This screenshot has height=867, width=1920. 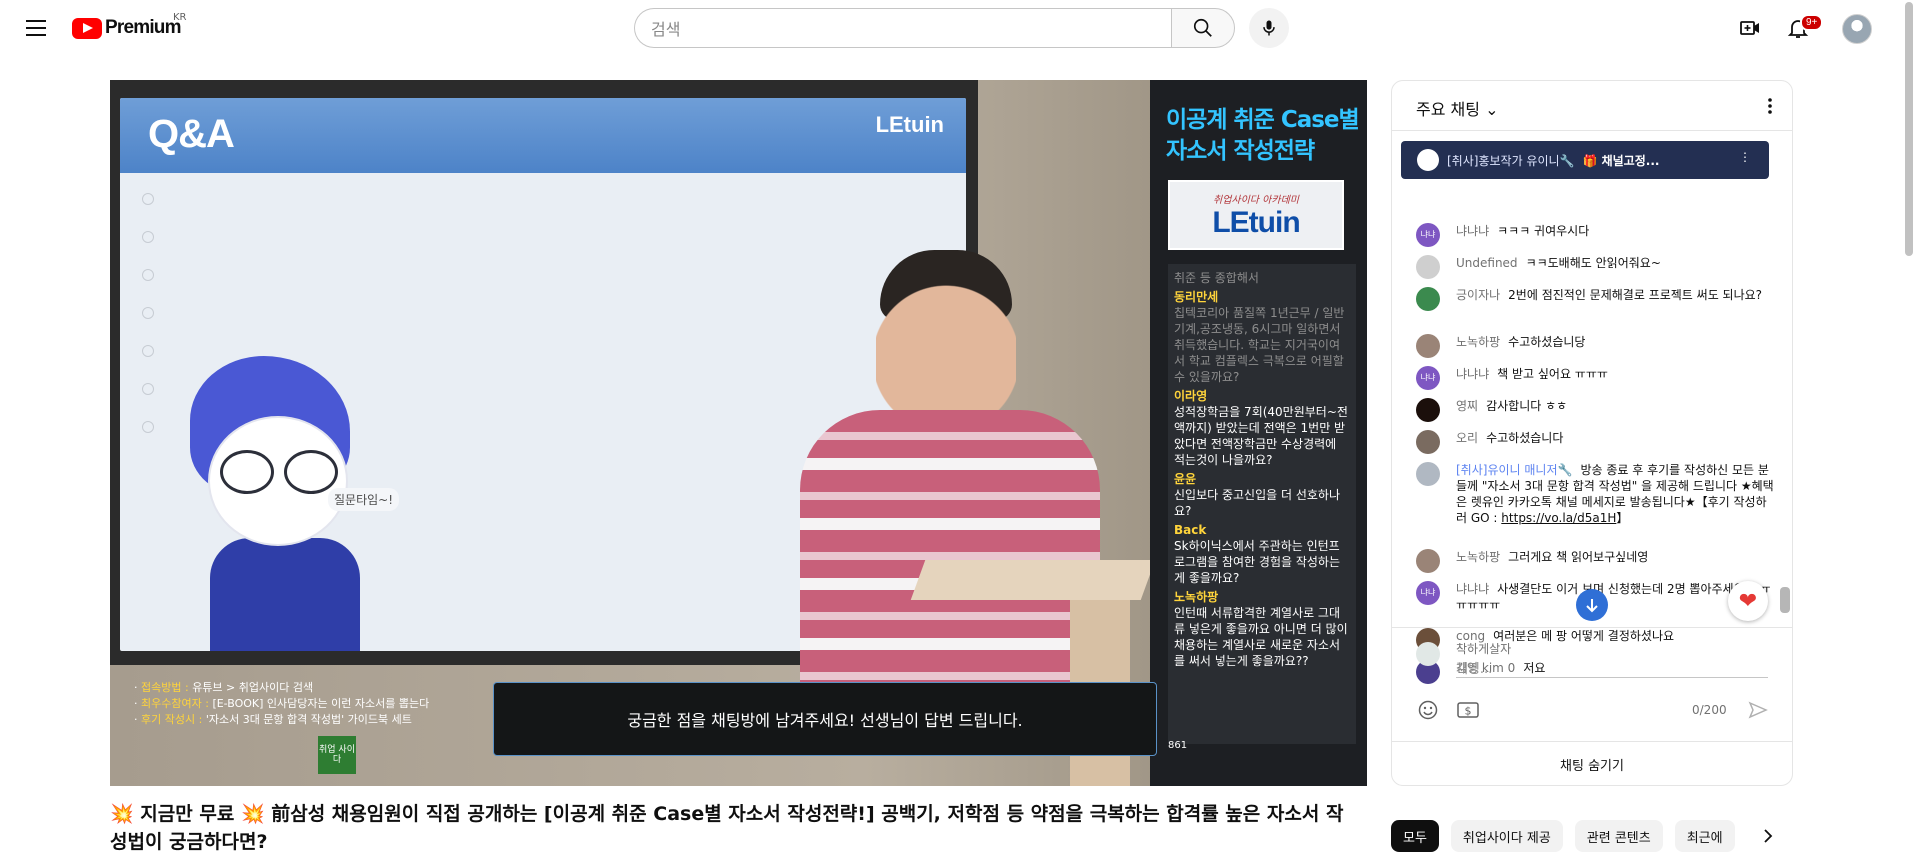 What do you see at coordinates (1596, 267) in the screenshot?
I see `chat-message: Undefined ㅋㅋ도배해도 안읽어줘요~` at bounding box center [1596, 267].